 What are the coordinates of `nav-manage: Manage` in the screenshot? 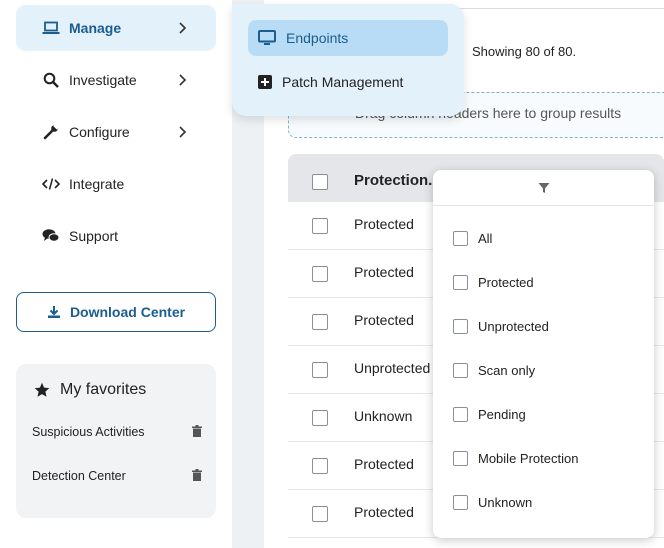 It's located at (116, 28).